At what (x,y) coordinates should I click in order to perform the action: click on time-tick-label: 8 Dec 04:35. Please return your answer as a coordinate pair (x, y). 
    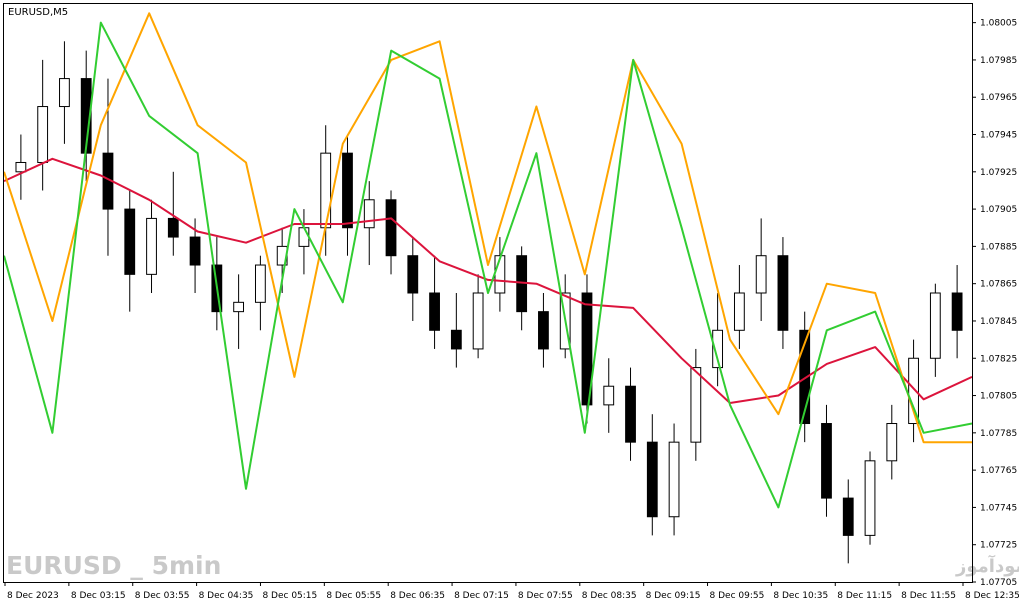
    Looking at the image, I should click on (226, 596).